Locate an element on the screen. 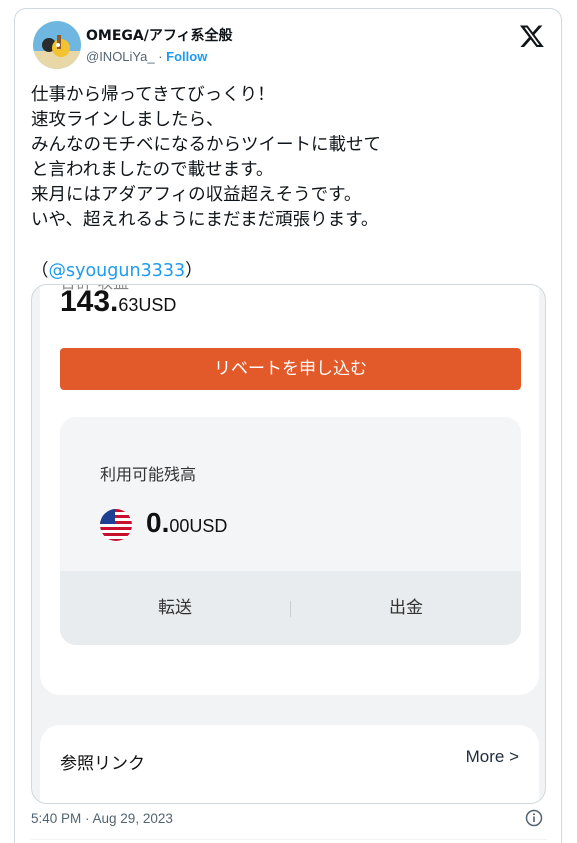  mention-line: （@syougun3333） is located at coordinates (117, 269).